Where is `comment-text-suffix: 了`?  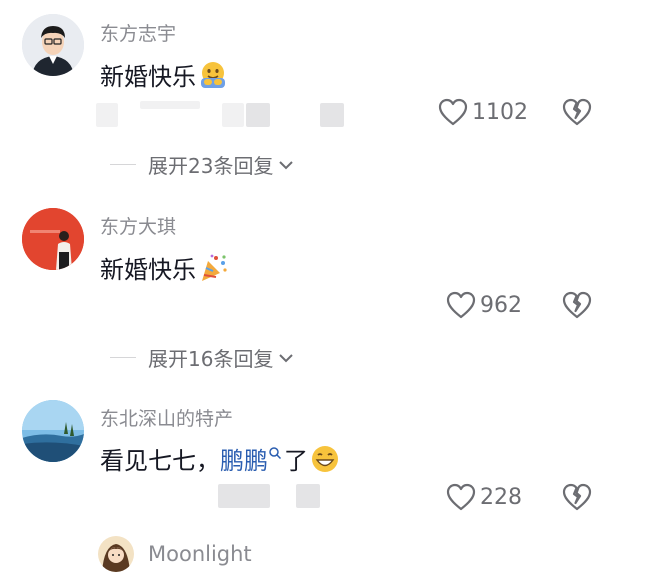
comment-text-suffix: 了 is located at coordinates (296, 461).